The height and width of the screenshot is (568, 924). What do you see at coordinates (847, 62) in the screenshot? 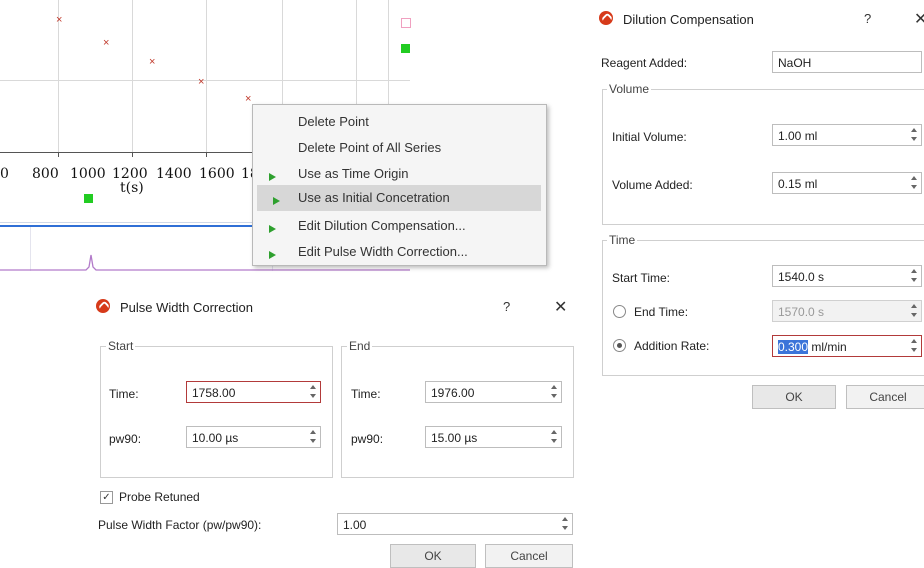
I see `reagent-select: NaOH` at bounding box center [847, 62].